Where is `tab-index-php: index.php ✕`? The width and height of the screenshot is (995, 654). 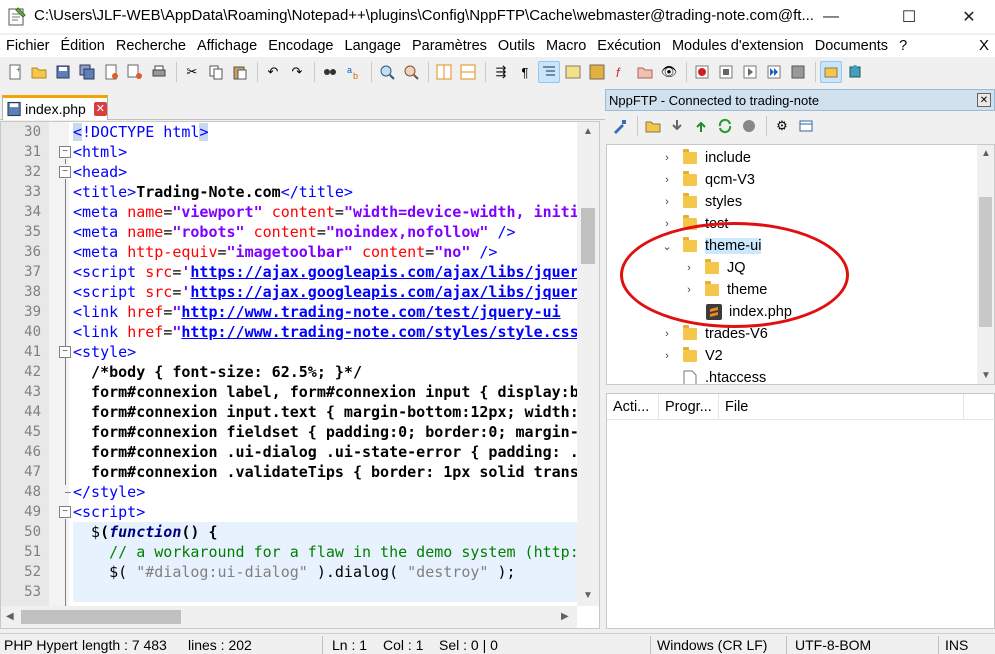 tab-index-php: index.php ✕ is located at coordinates (55, 107).